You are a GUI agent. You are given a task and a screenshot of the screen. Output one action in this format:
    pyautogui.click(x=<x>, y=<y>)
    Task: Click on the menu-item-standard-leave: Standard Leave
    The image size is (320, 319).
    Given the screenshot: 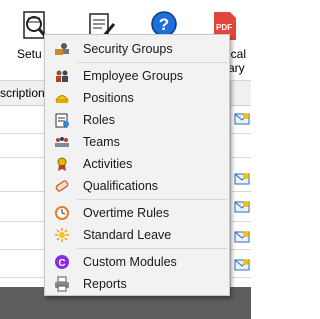 What is the action you would take?
    pyautogui.click(x=137, y=235)
    